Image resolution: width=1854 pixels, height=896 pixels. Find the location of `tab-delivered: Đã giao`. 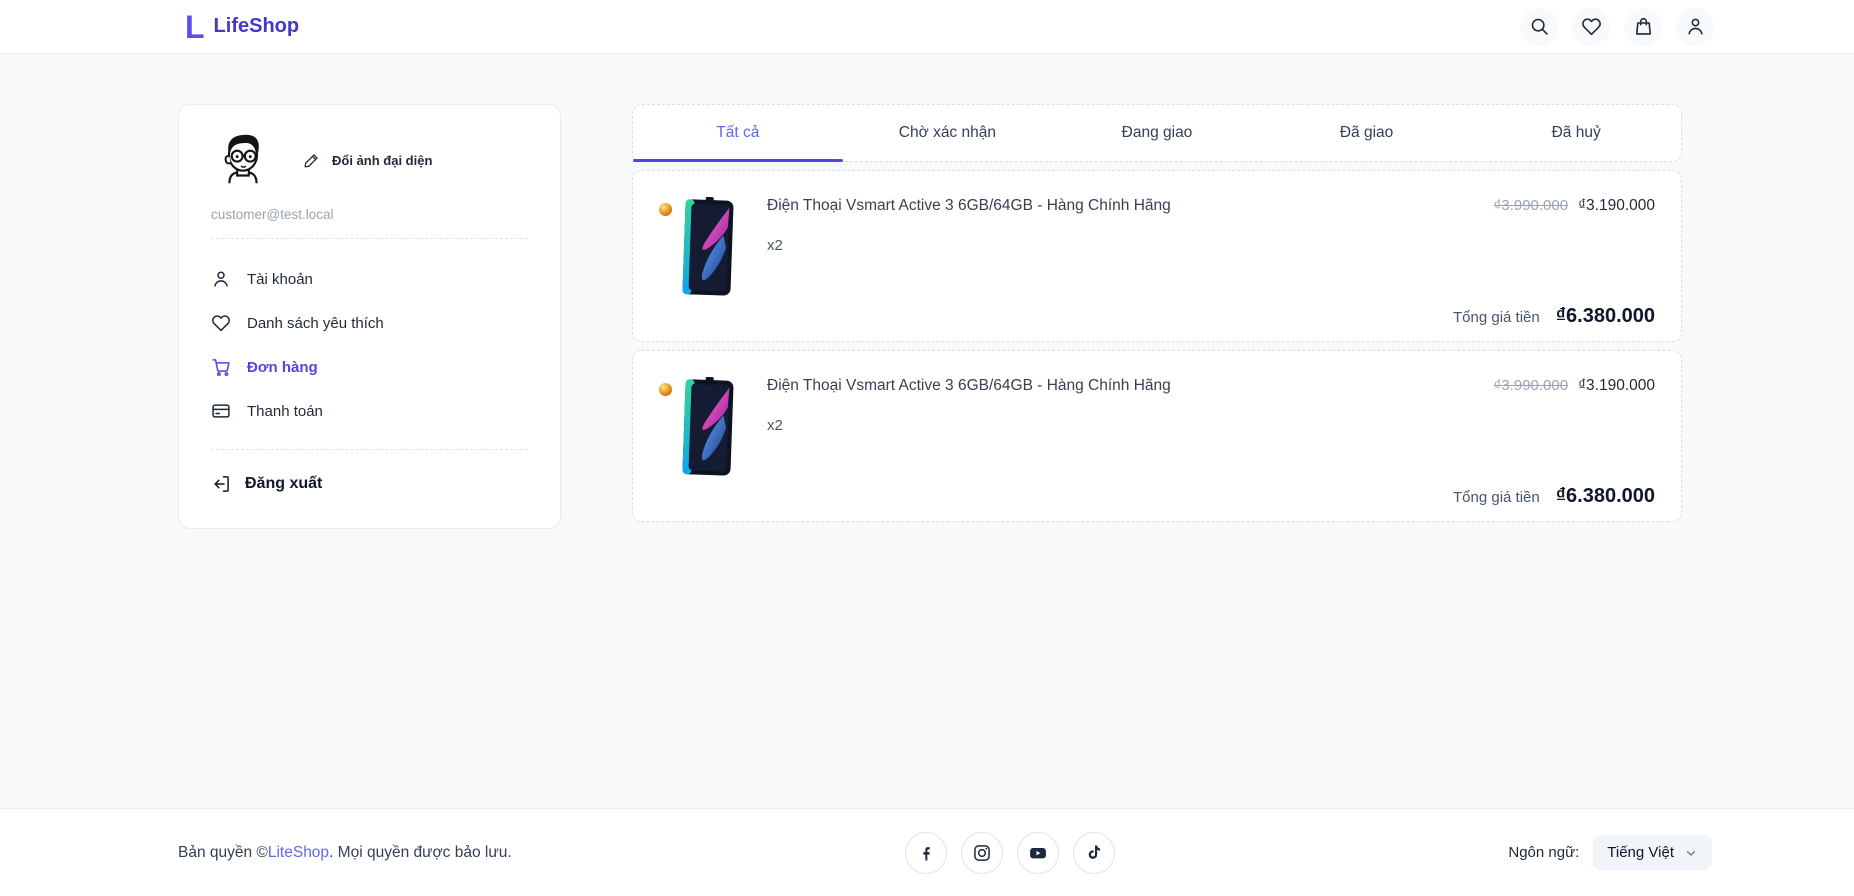

tab-delivered: Đã giao is located at coordinates (1367, 133).